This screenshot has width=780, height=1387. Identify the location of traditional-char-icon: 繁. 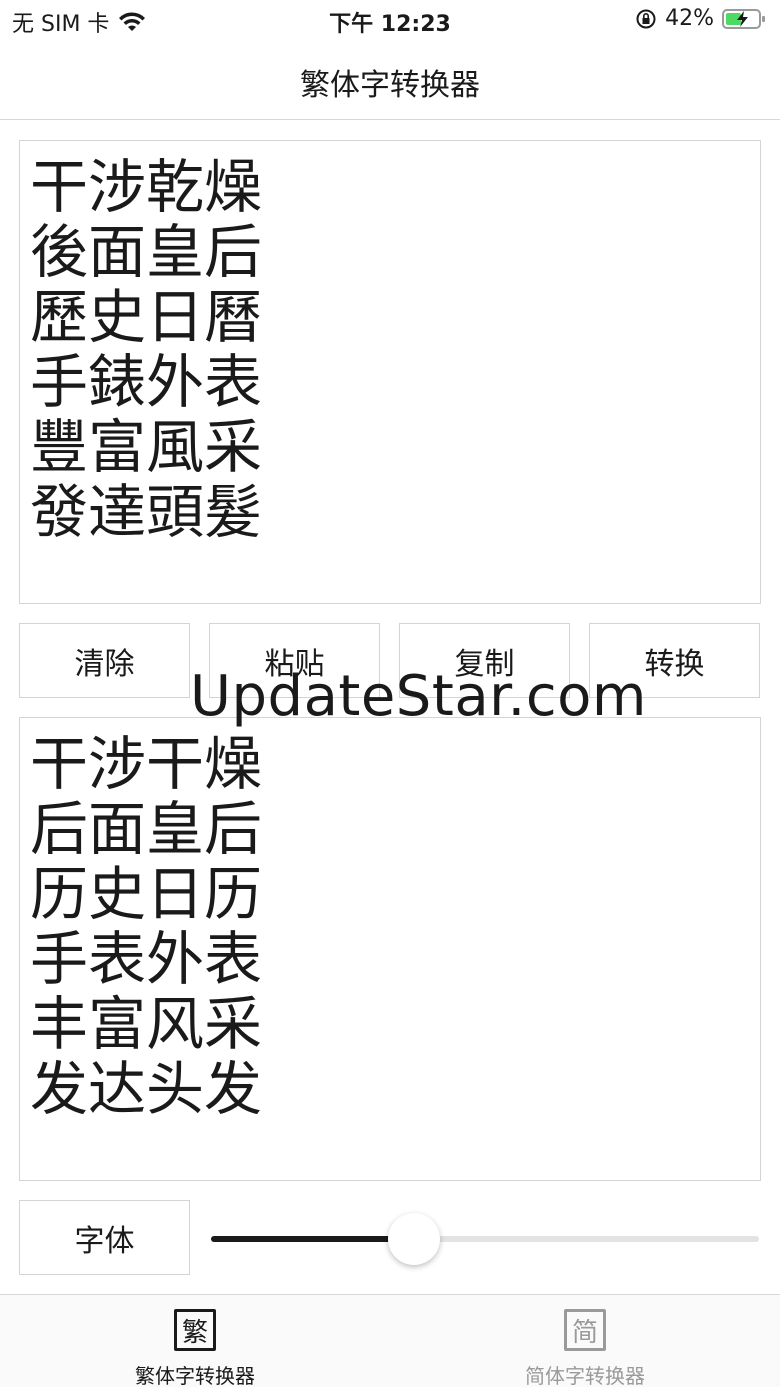
(195, 1330).